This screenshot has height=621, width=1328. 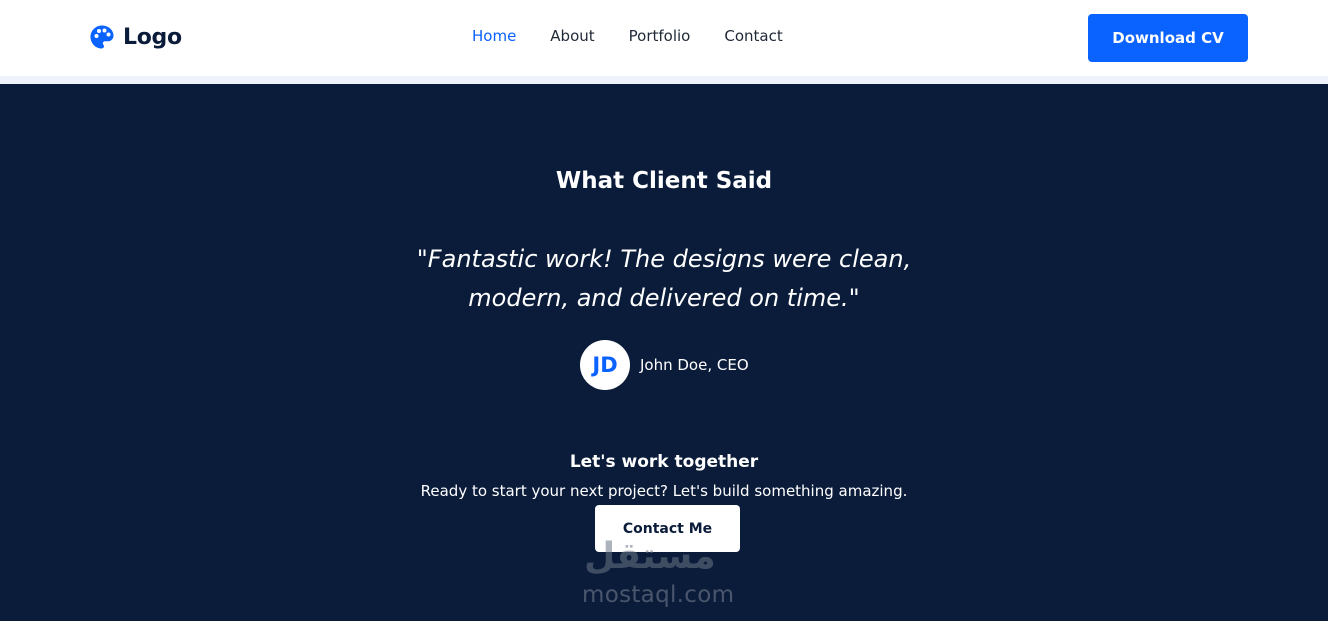 I want to click on logo-text: Logo, so click(x=152, y=37).